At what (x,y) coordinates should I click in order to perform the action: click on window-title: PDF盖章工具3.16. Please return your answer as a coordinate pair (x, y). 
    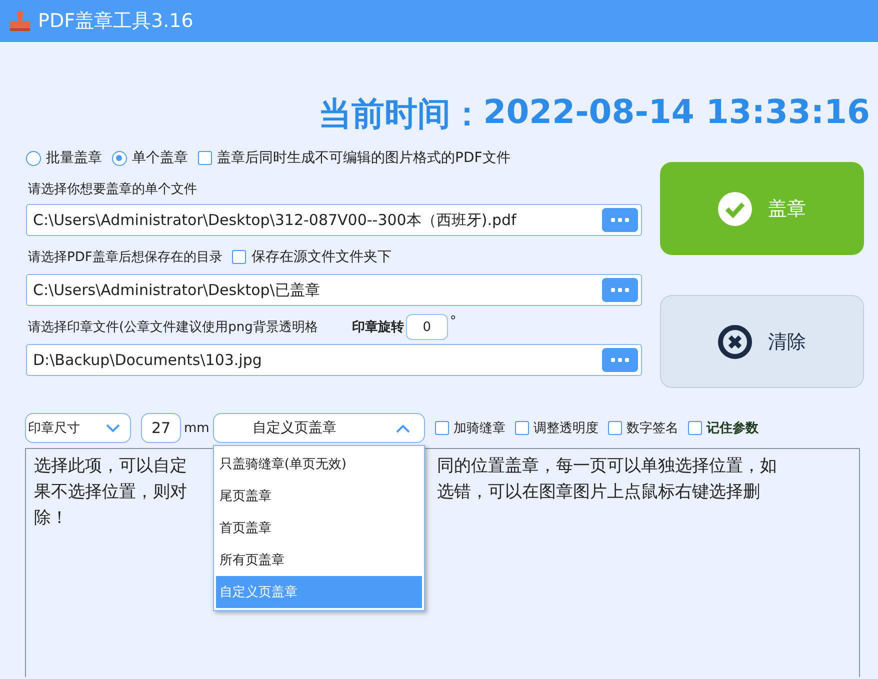
    Looking at the image, I should click on (116, 21).